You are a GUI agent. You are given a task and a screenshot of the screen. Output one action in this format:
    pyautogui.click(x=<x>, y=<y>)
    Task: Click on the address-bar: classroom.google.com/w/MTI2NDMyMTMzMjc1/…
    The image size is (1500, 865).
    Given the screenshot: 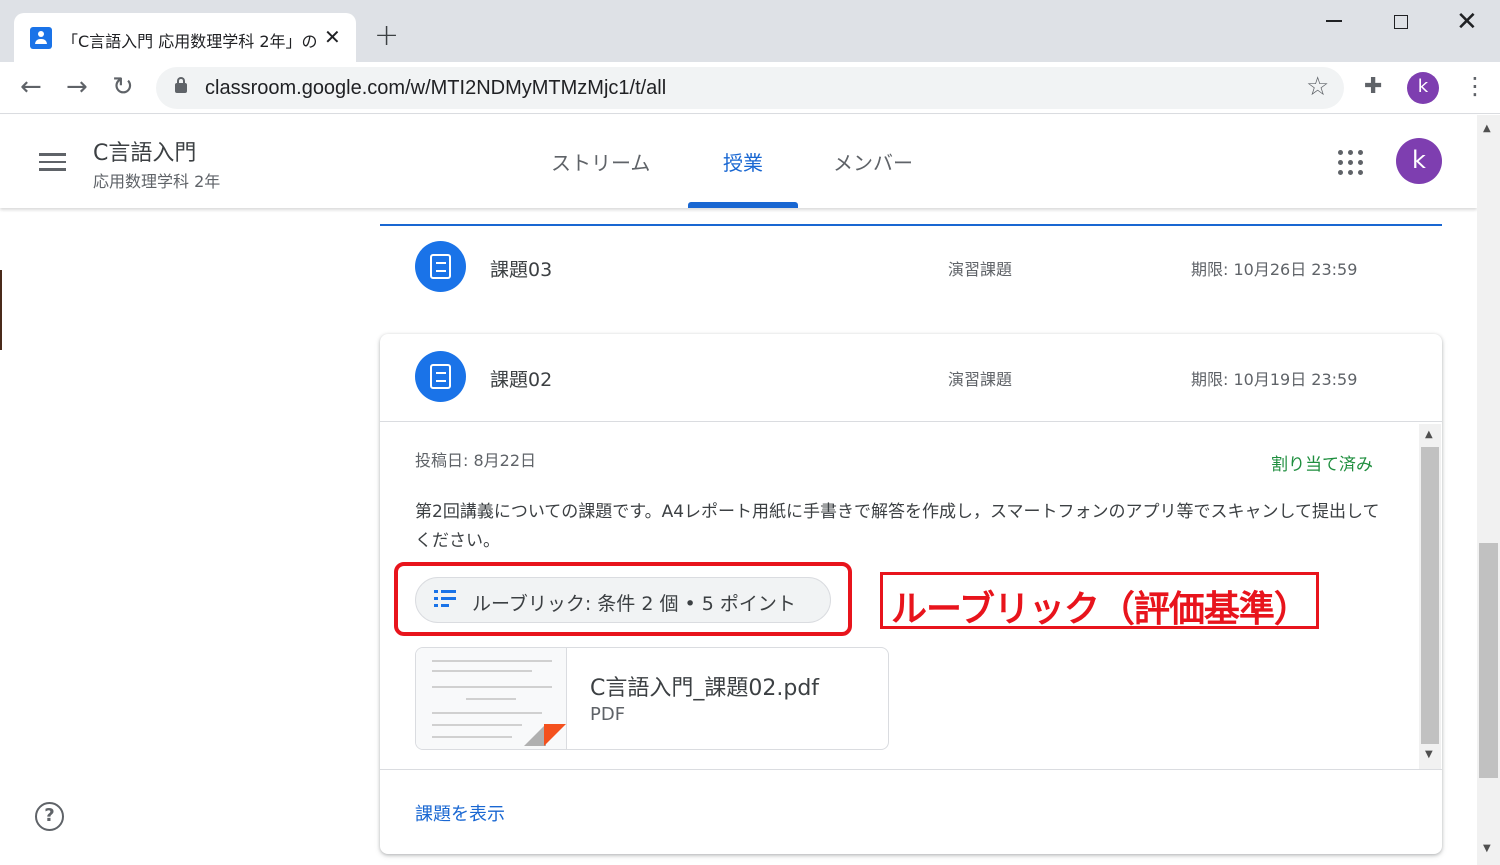 What is the action you would take?
    pyautogui.click(x=750, y=88)
    